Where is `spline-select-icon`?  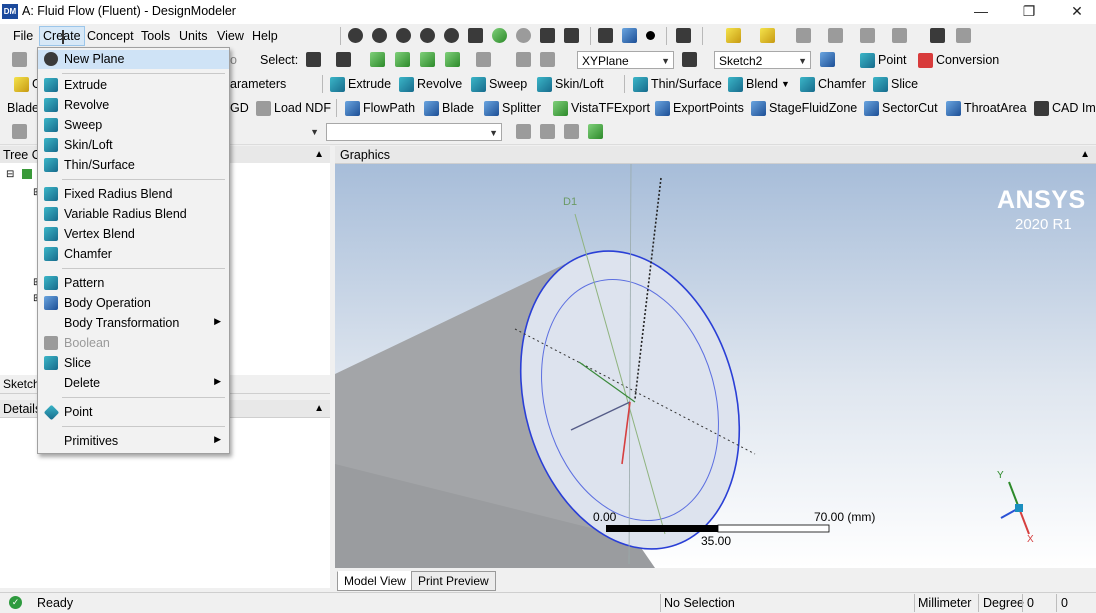
spline-select-icon is located at coordinates (867, 35).